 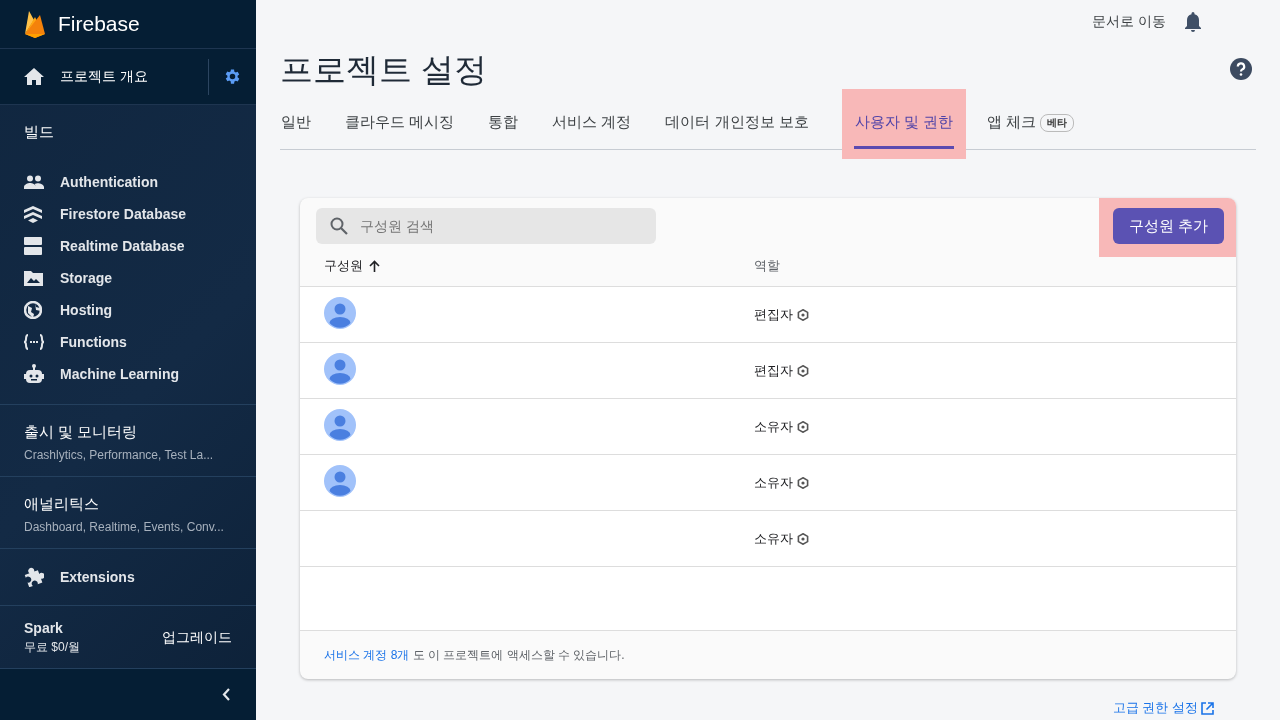 I want to click on flame-logo, so click(x=35, y=24).